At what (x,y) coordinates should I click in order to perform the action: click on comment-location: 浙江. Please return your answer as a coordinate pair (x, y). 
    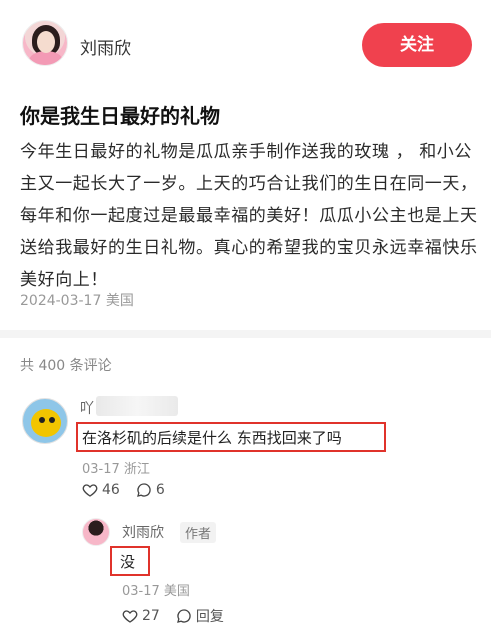
    Looking at the image, I should click on (136, 469).